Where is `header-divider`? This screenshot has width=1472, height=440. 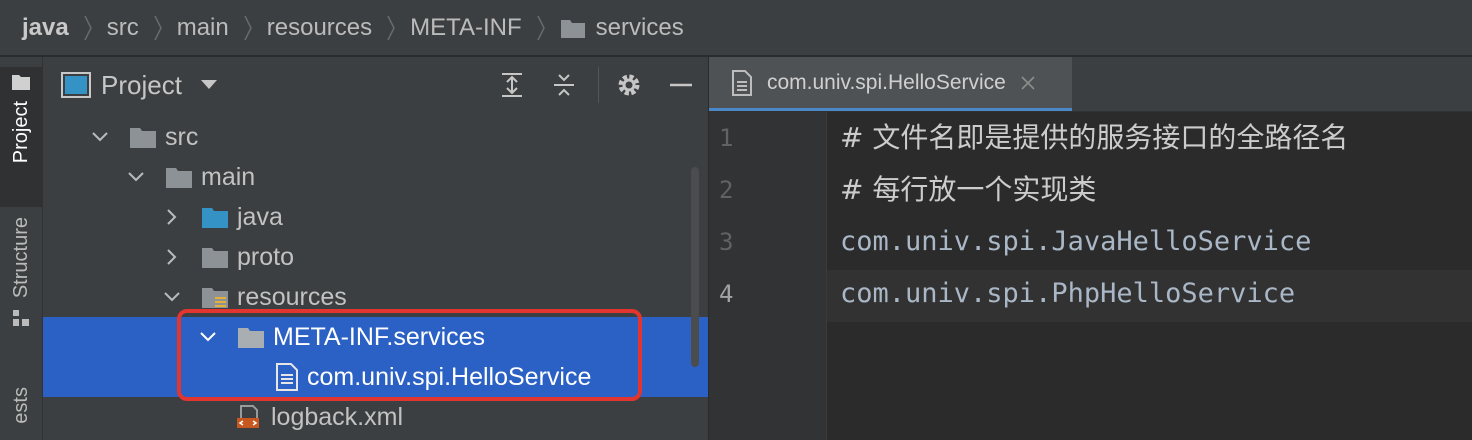 header-divider is located at coordinates (598, 85).